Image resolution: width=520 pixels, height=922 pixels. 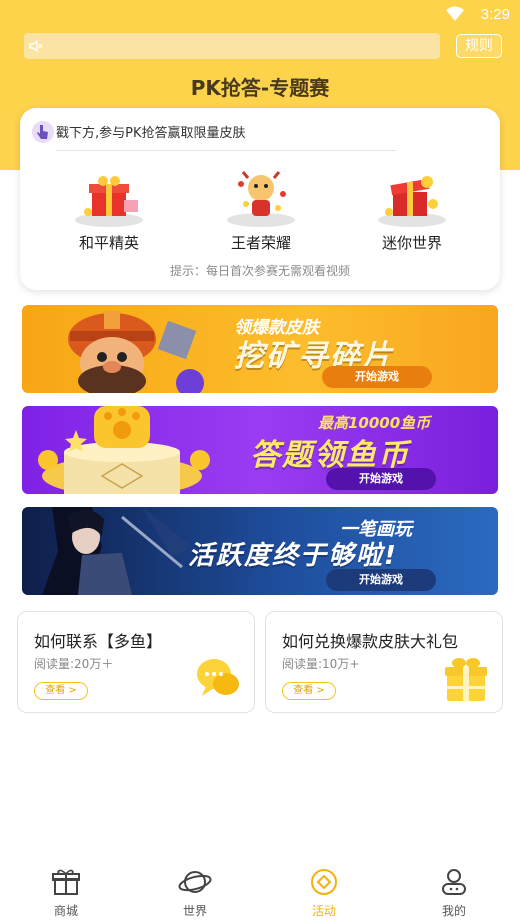 I want to click on tab-activity: 活动, so click(x=324, y=893).